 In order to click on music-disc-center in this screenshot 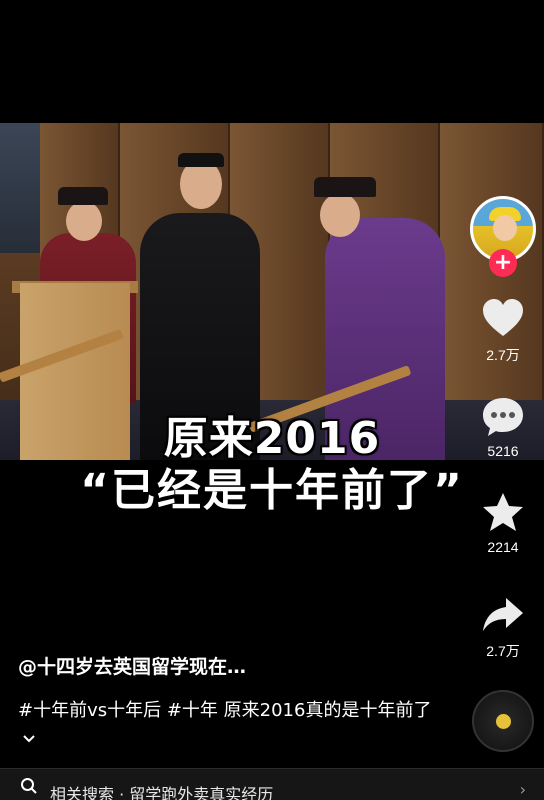, I will do `click(503, 721)`.